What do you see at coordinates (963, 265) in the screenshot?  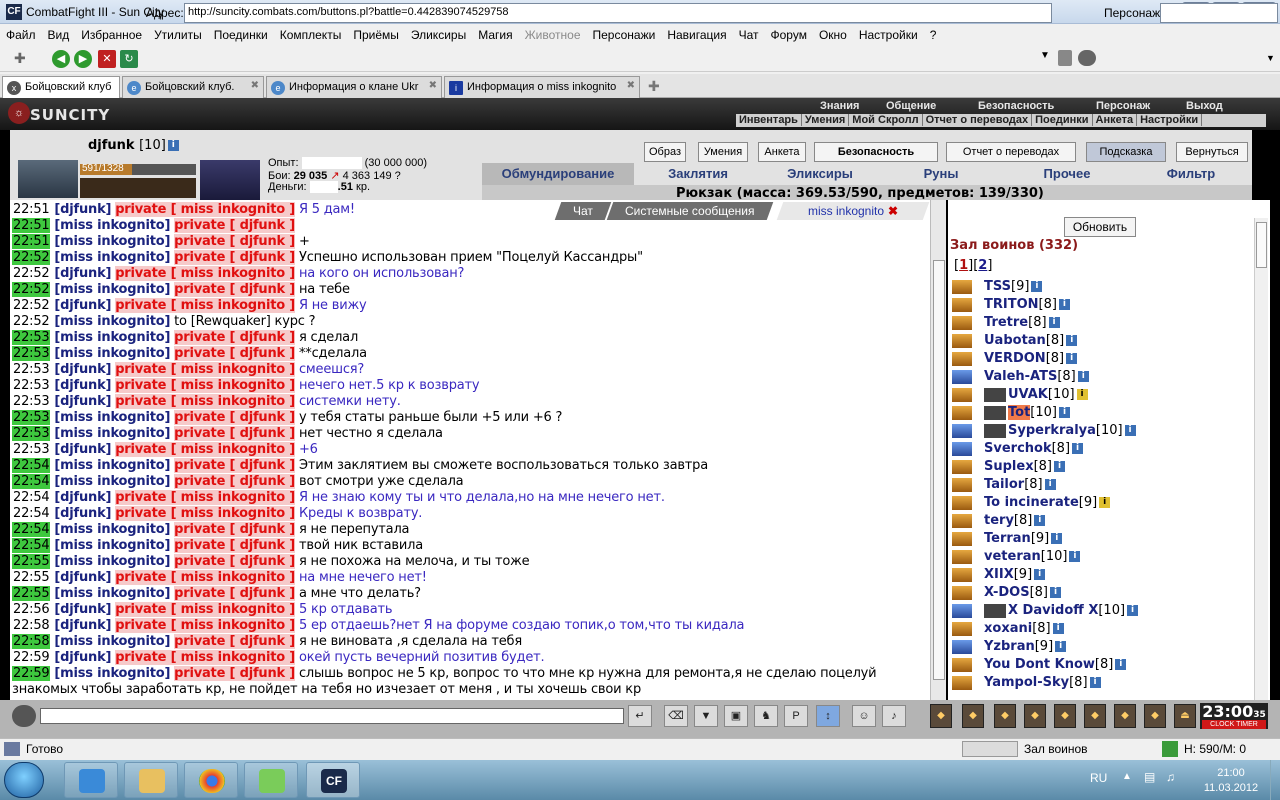 I see `page-link-1: 1` at bounding box center [963, 265].